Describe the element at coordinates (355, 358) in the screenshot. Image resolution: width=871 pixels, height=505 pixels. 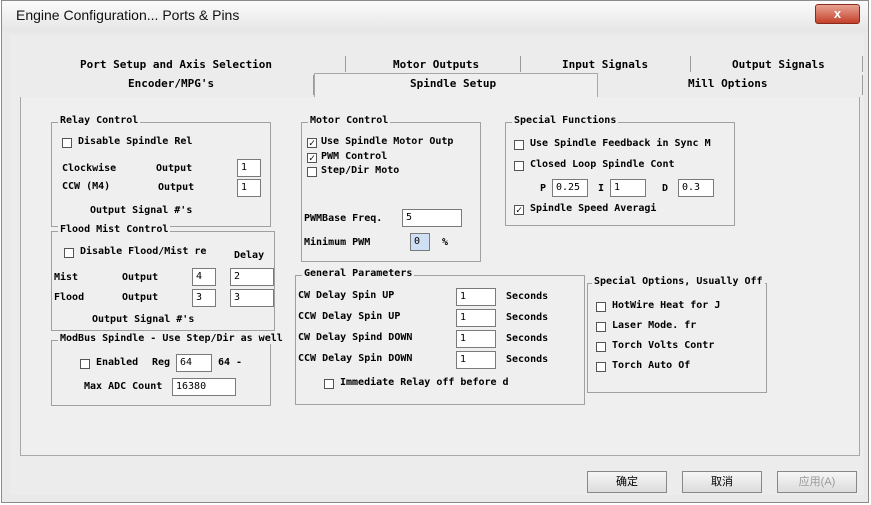
I see `ccw-delay-spin-down-label: CCW Delay Spin DOWN` at that location.